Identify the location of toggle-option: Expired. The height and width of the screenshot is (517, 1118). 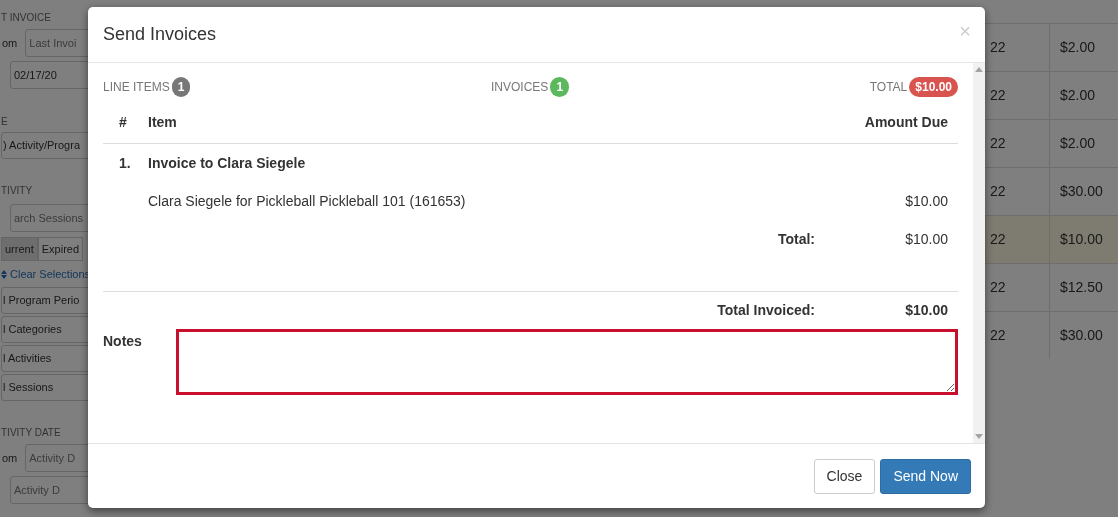
(60, 249).